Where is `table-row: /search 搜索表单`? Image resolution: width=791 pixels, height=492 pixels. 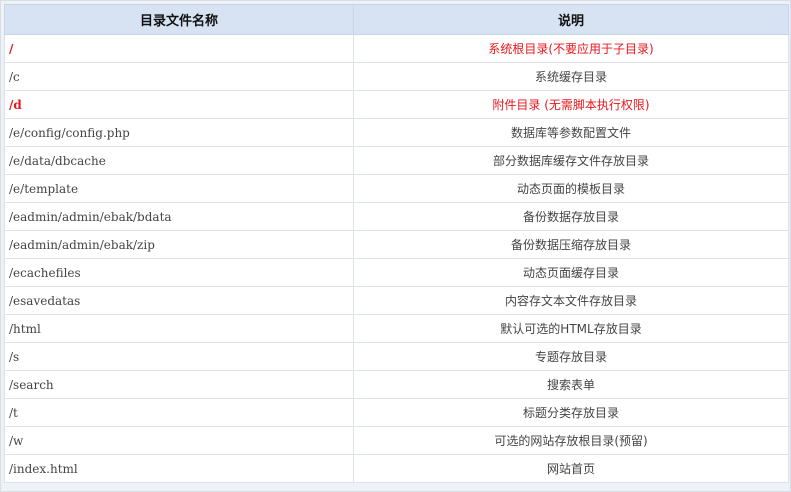 table-row: /search 搜索表单 is located at coordinates (396, 384).